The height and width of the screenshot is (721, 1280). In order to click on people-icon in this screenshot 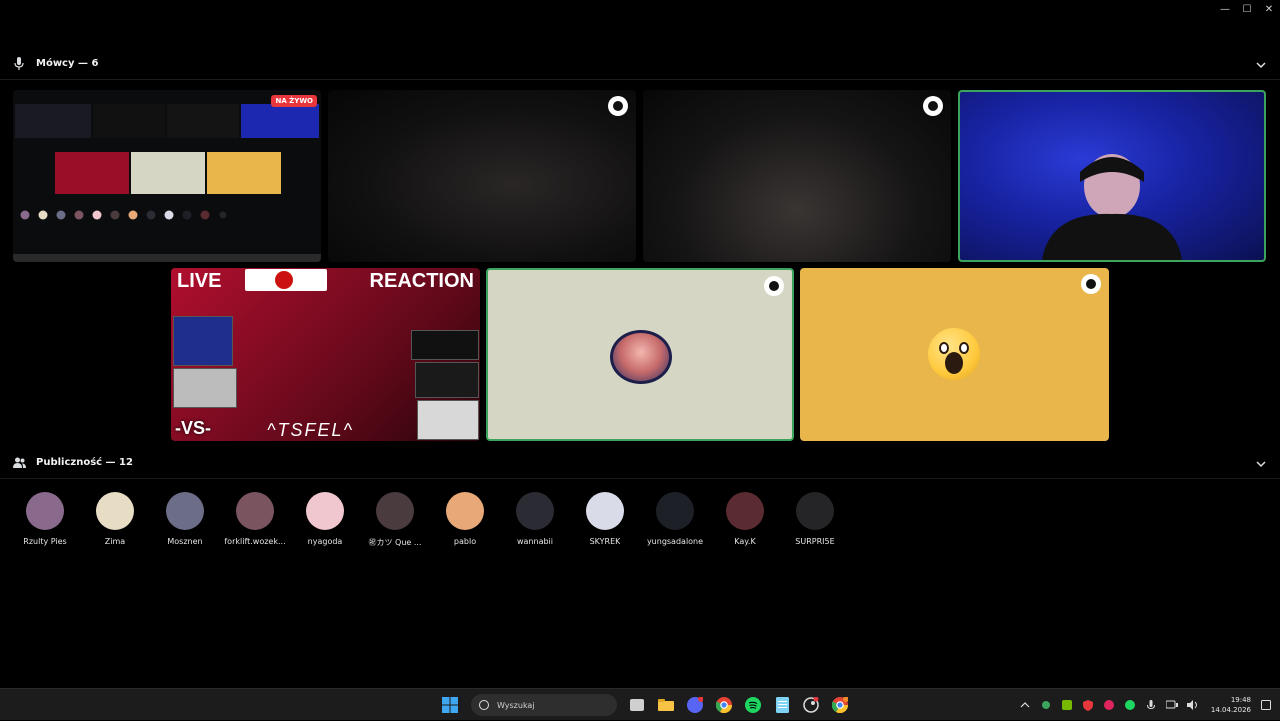, I will do `click(19, 463)`.